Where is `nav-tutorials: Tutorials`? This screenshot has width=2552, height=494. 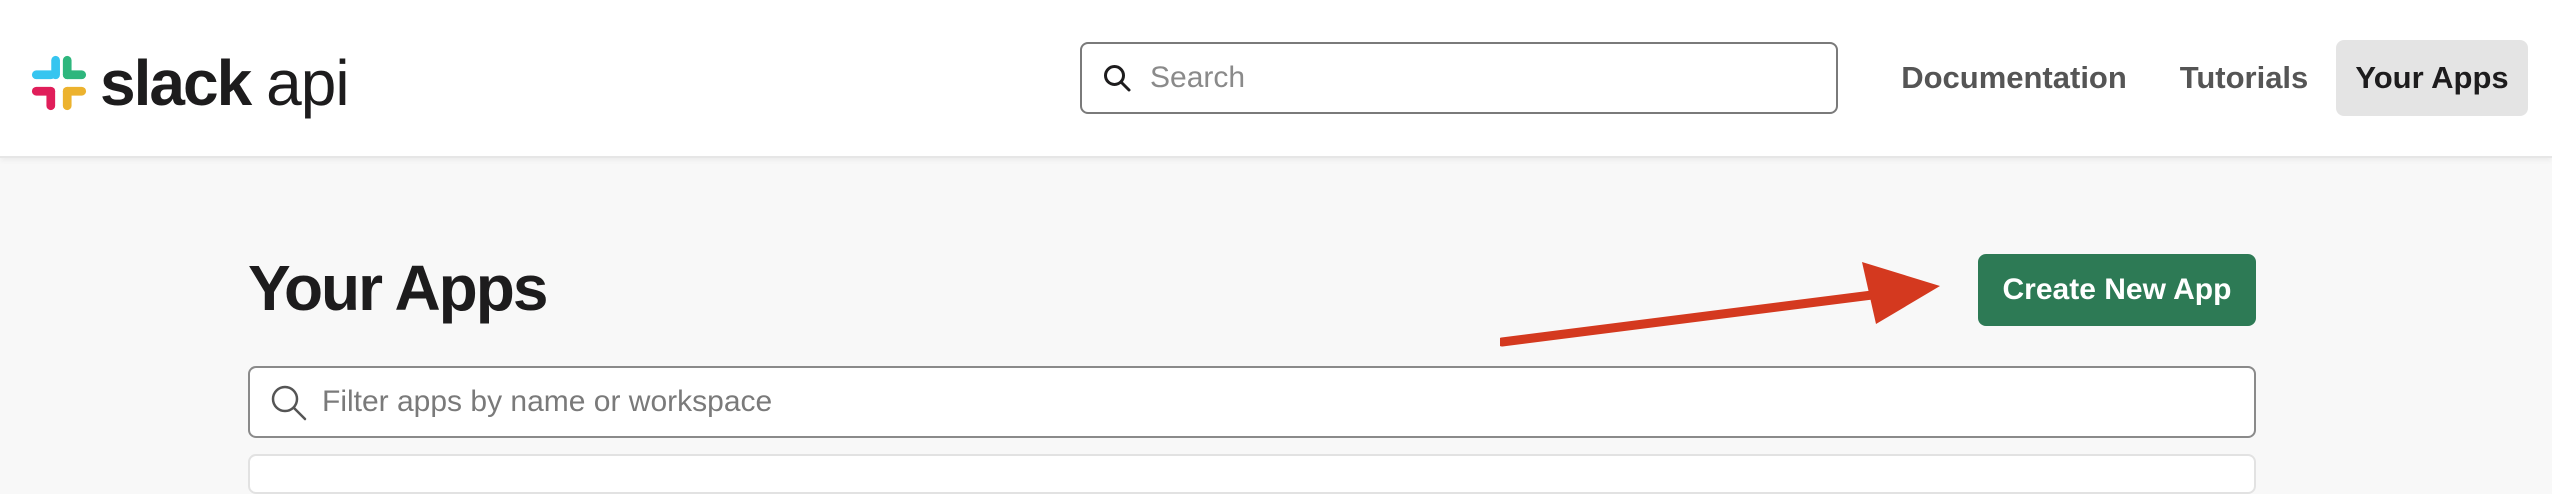
nav-tutorials: Tutorials is located at coordinates (2244, 78).